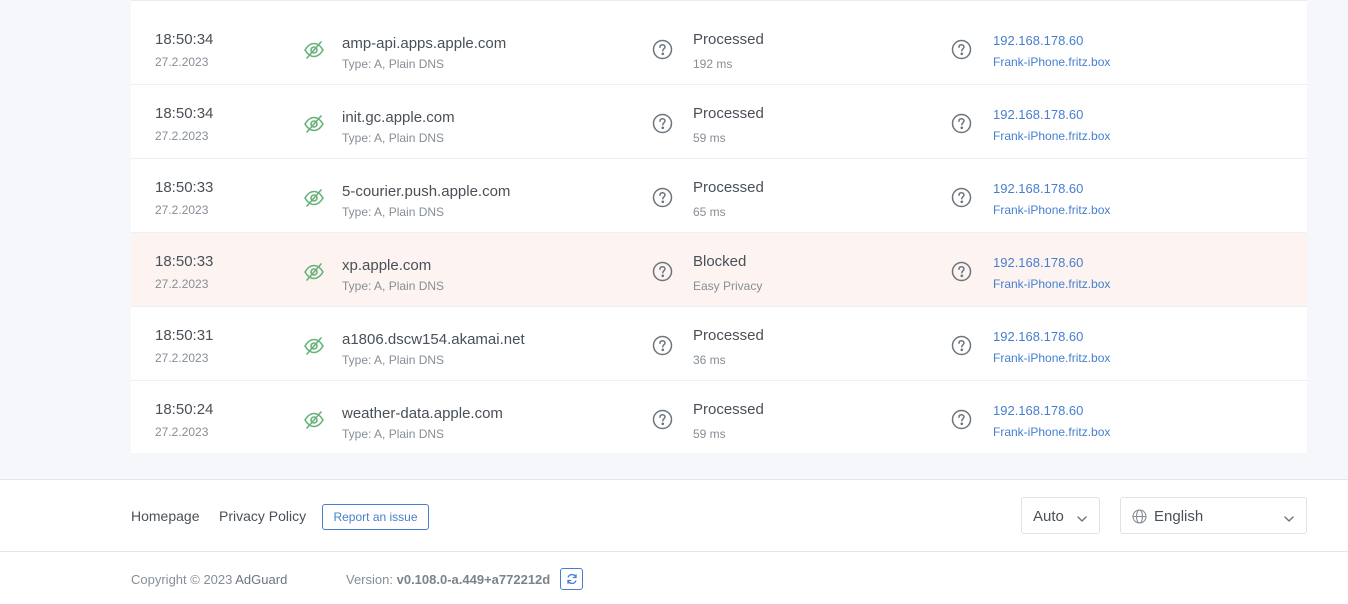  I want to click on row-time: 18:50:24, so click(184, 409).